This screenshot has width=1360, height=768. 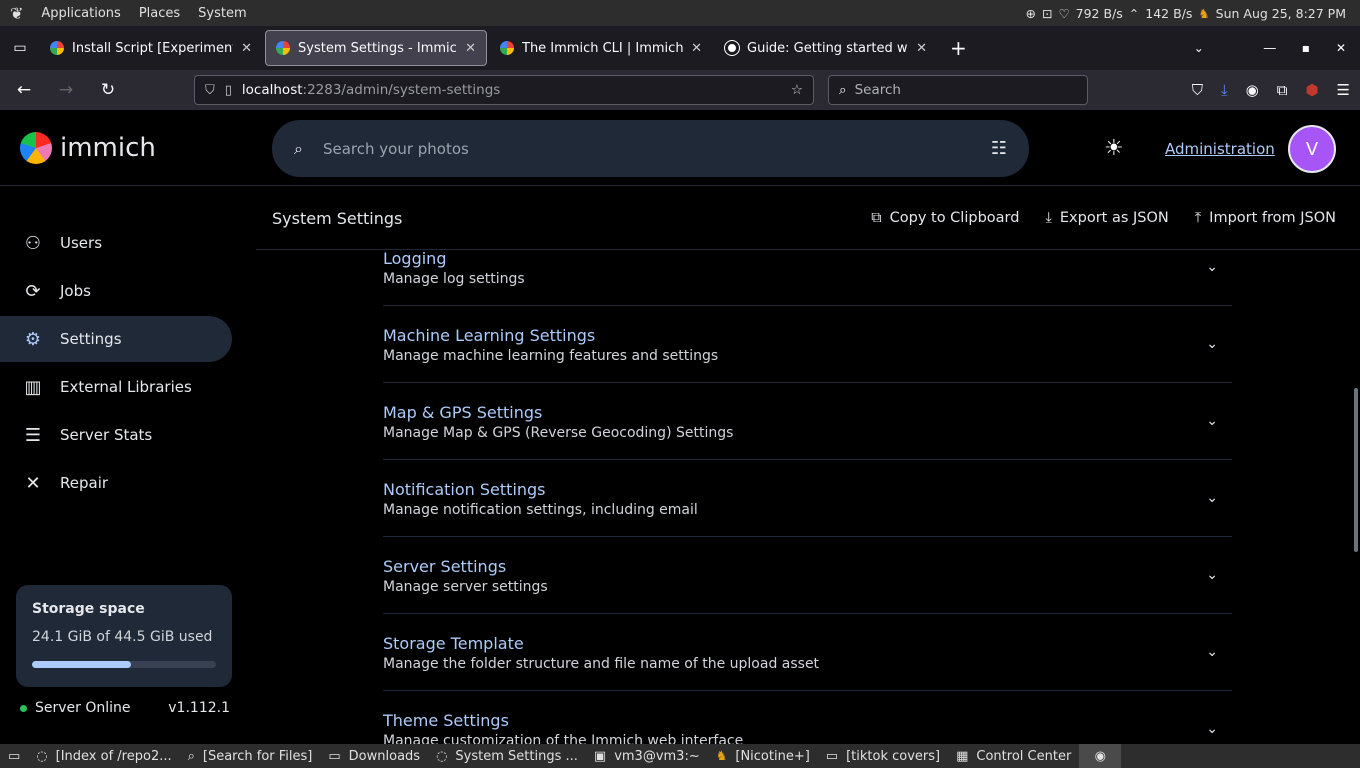 What do you see at coordinates (159, 13) in the screenshot?
I see `menu-places: Places` at bounding box center [159, 13].